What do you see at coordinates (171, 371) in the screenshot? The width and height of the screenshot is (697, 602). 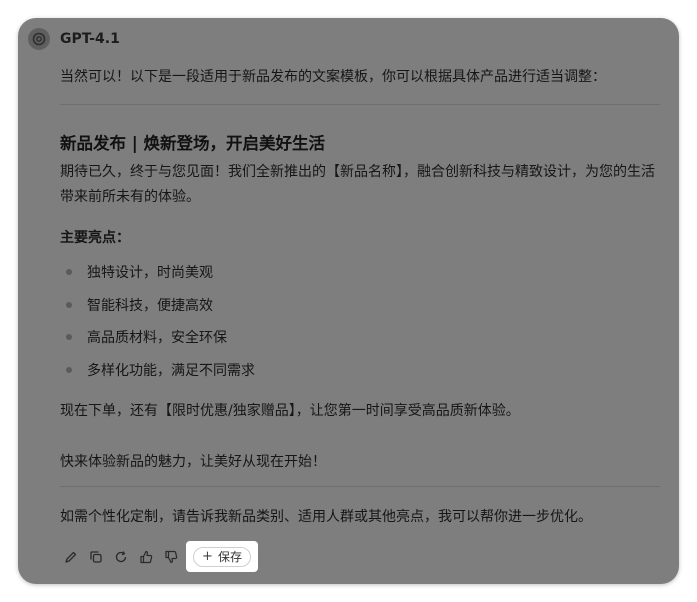 I see `list-item: 多样化功能，满足不同需求` at bounding box center [171, 371].